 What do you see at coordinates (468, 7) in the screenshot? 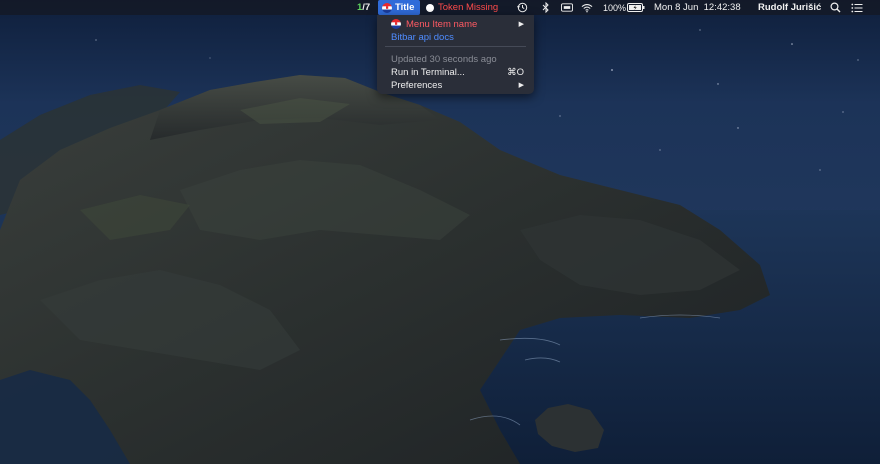
I see `token-missing-label: Token Missing` at bounding box center [468, 7].